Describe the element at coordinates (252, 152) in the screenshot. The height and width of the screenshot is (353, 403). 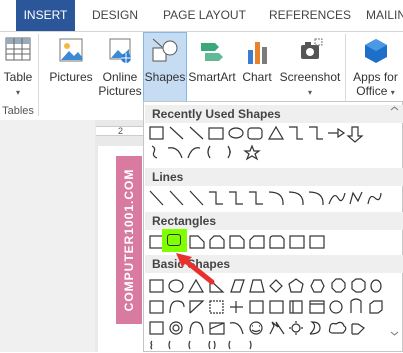
I see `star-icon` at that location.